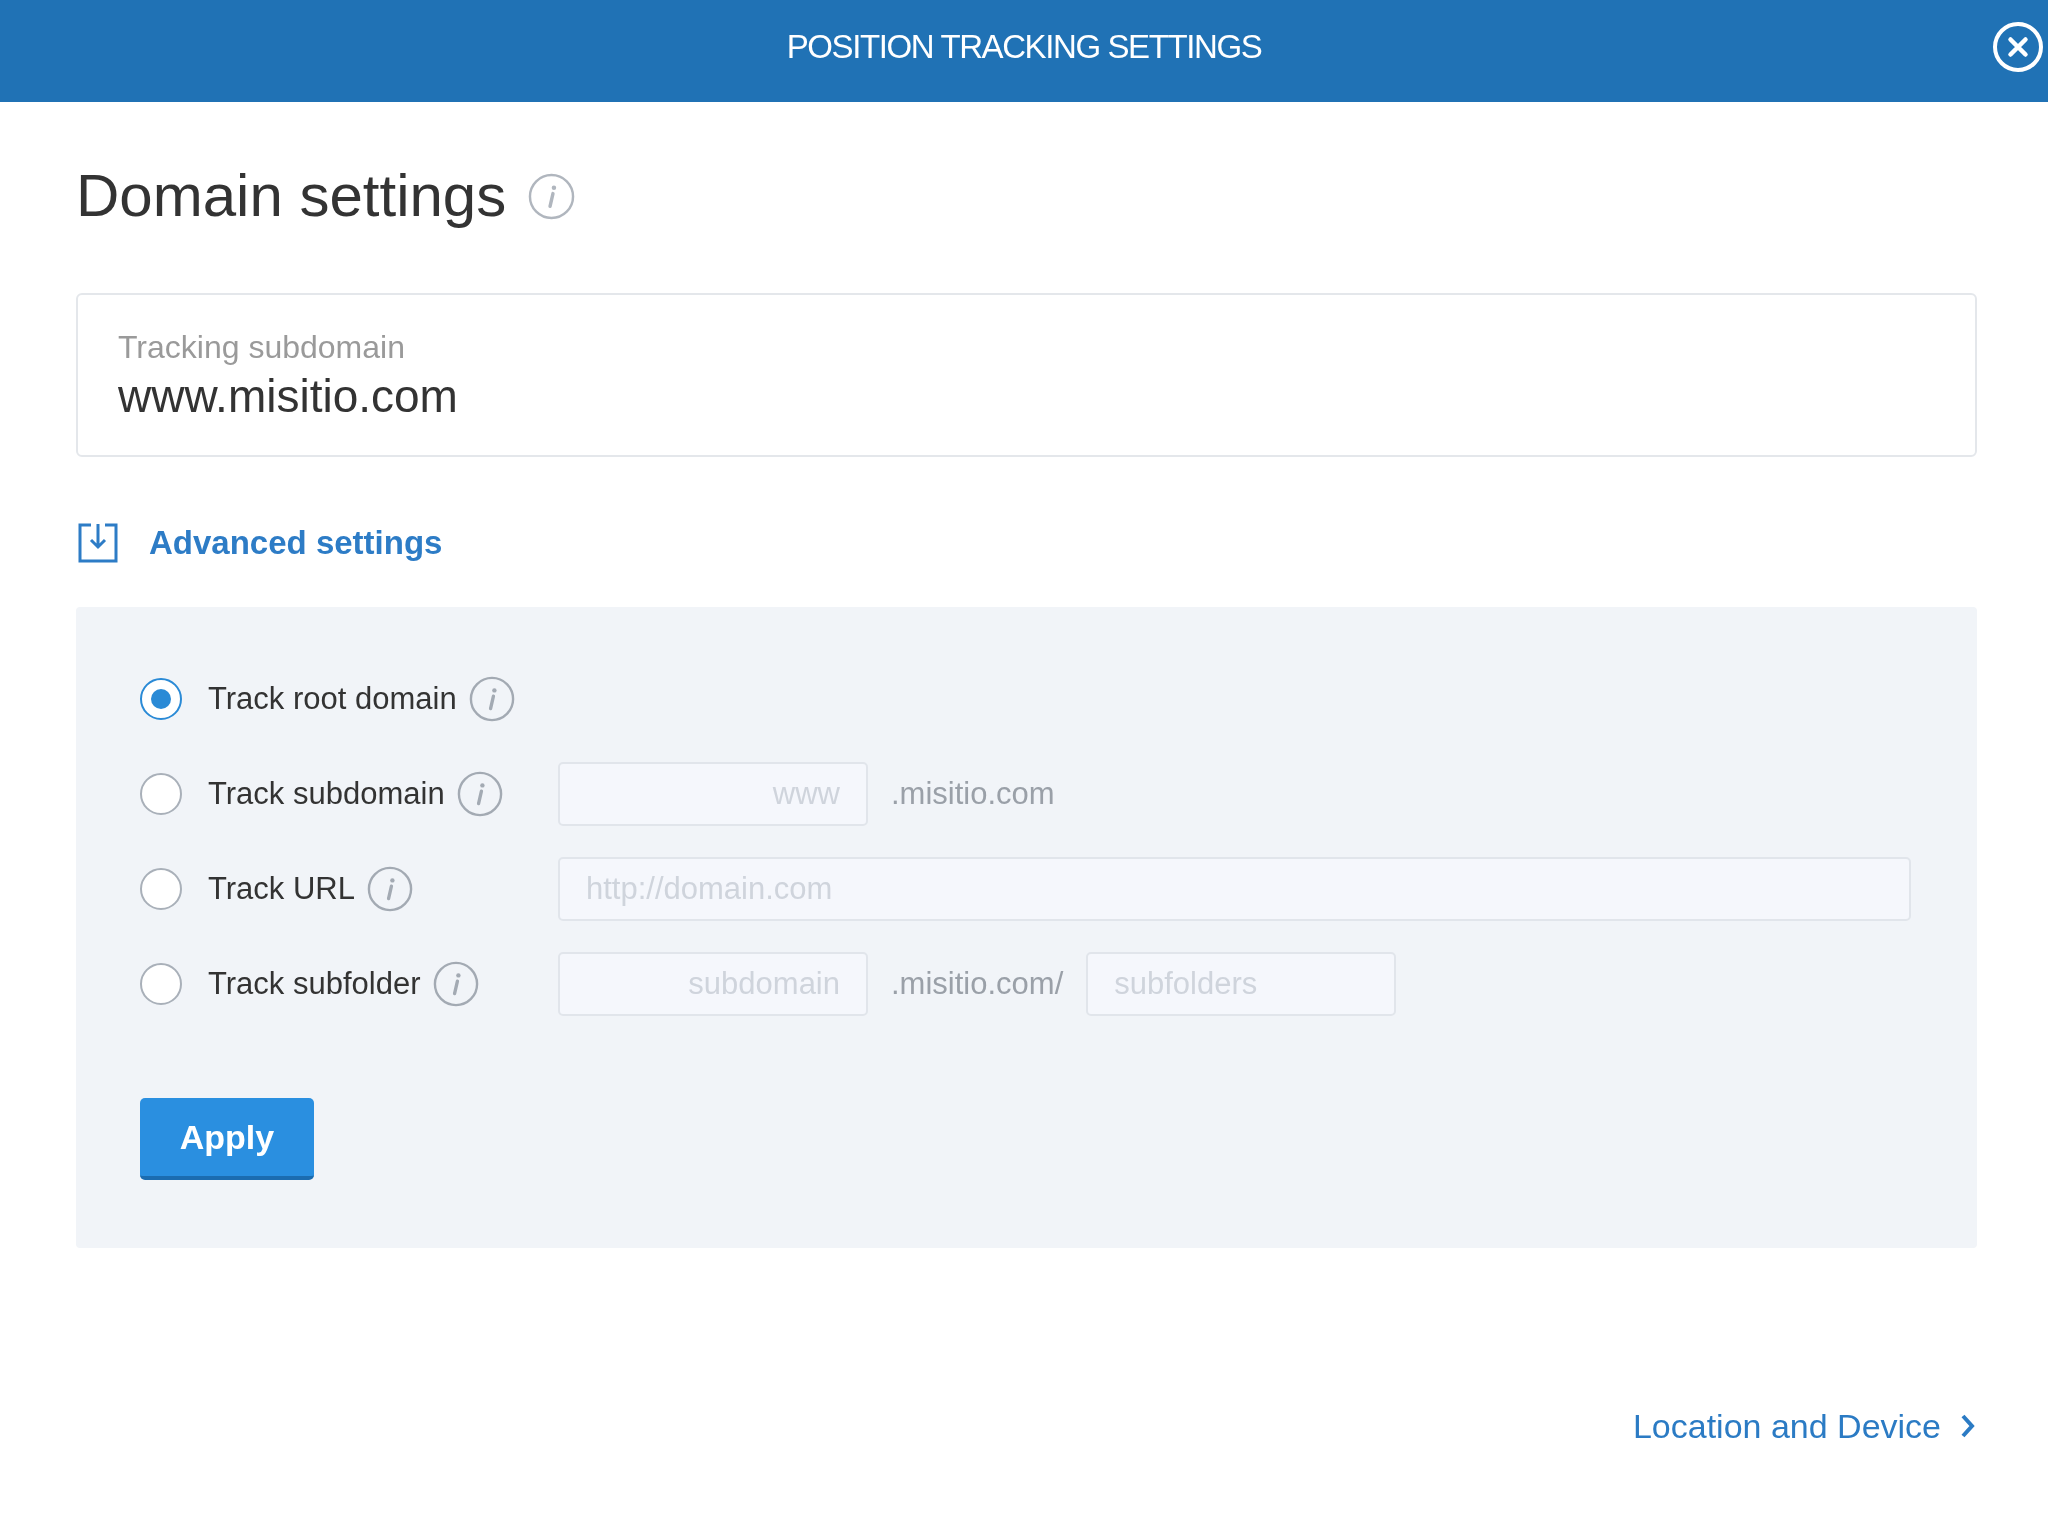 This screenshot has height=1536, width=2048. What do you see at coordinates (259, 543) in the screenshot?
I see `advanced-settings-toggle: Advanced settings` at bounding box center [259, 543].